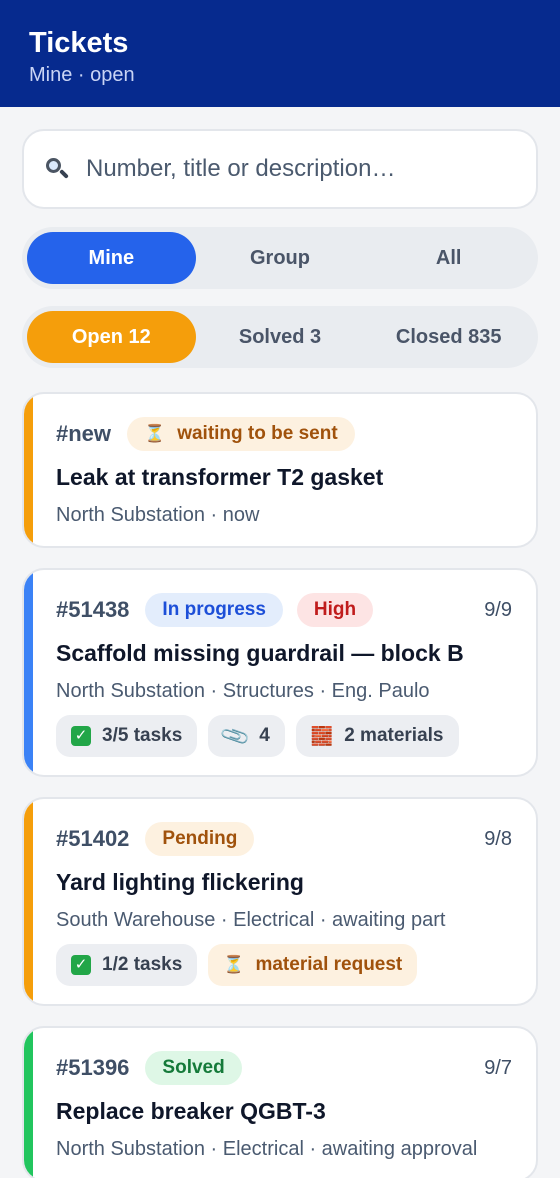 The image size is (560, 1178). I want to click on paperclip-icon: 📎, so click(236, 736).